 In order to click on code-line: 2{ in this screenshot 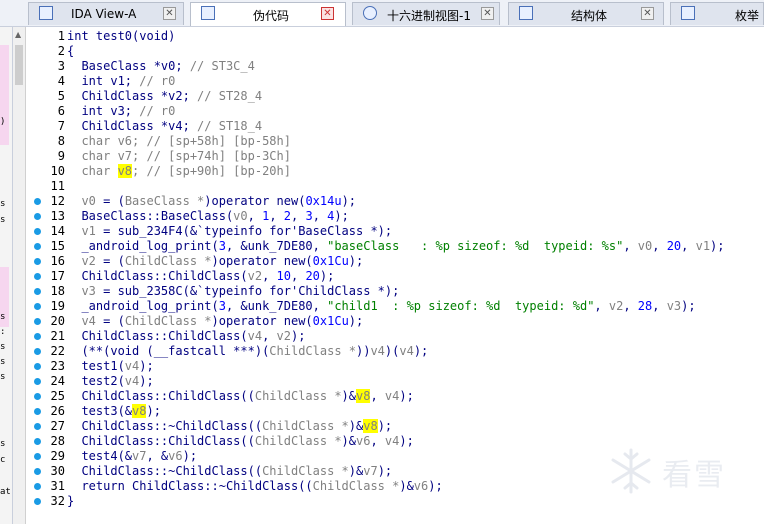, I will do `click(395, 51)`.